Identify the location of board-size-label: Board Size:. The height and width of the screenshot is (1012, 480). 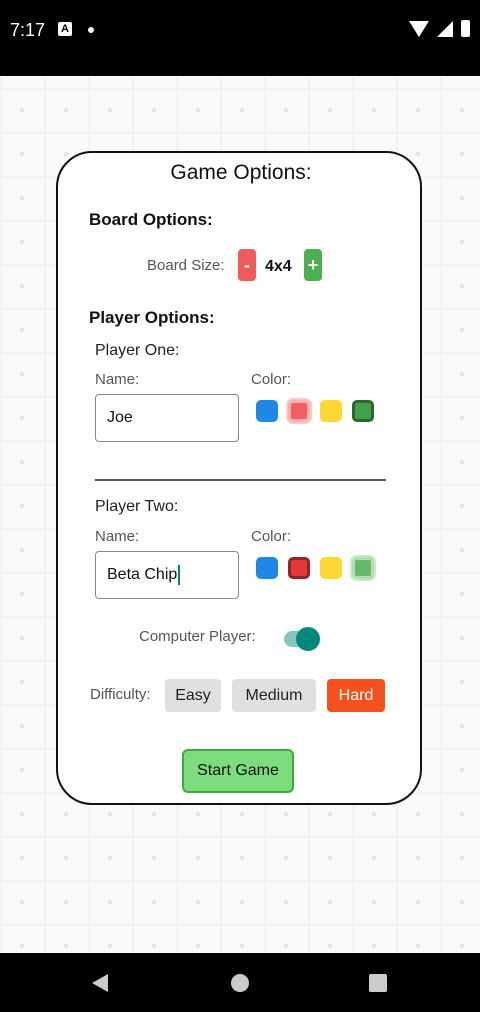
(186, 265).